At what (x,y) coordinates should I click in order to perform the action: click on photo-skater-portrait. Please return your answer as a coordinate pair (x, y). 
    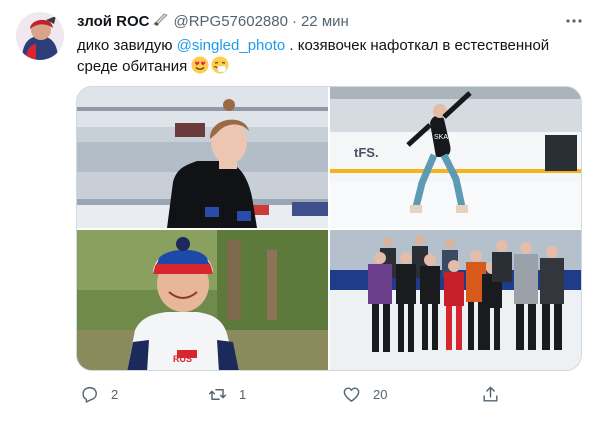
    Looking at the image, I should click on (202, 157).